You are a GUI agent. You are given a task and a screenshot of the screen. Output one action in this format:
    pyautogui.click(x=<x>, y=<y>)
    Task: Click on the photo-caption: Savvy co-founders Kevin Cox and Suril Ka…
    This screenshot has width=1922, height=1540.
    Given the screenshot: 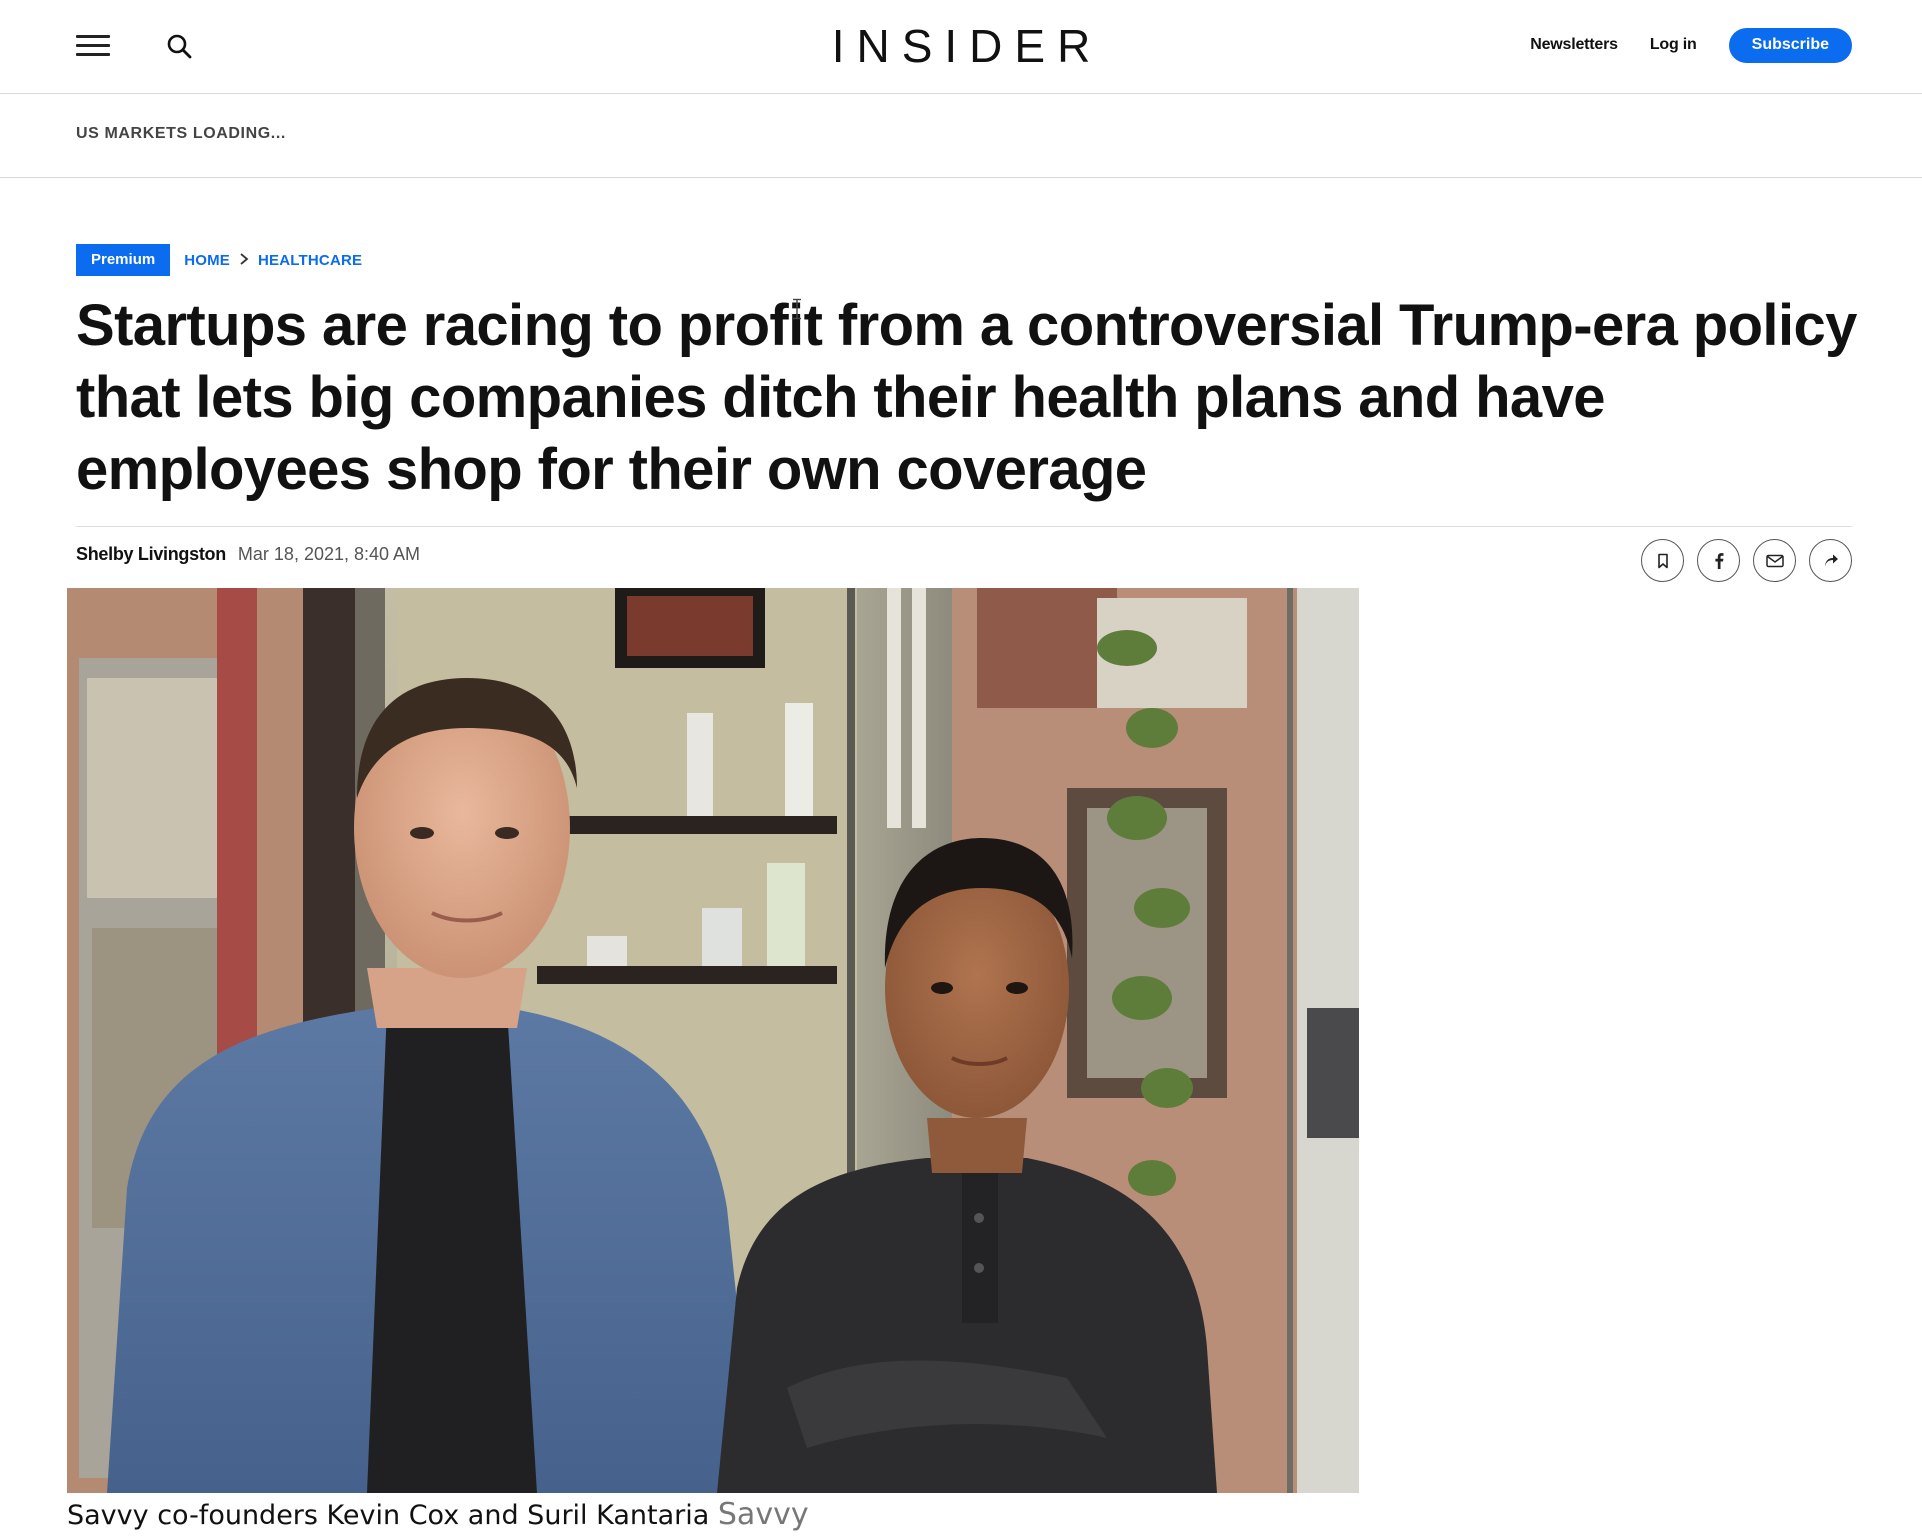 What is the action you would take?
    pyautogui.click(x=438, y=1515)
    